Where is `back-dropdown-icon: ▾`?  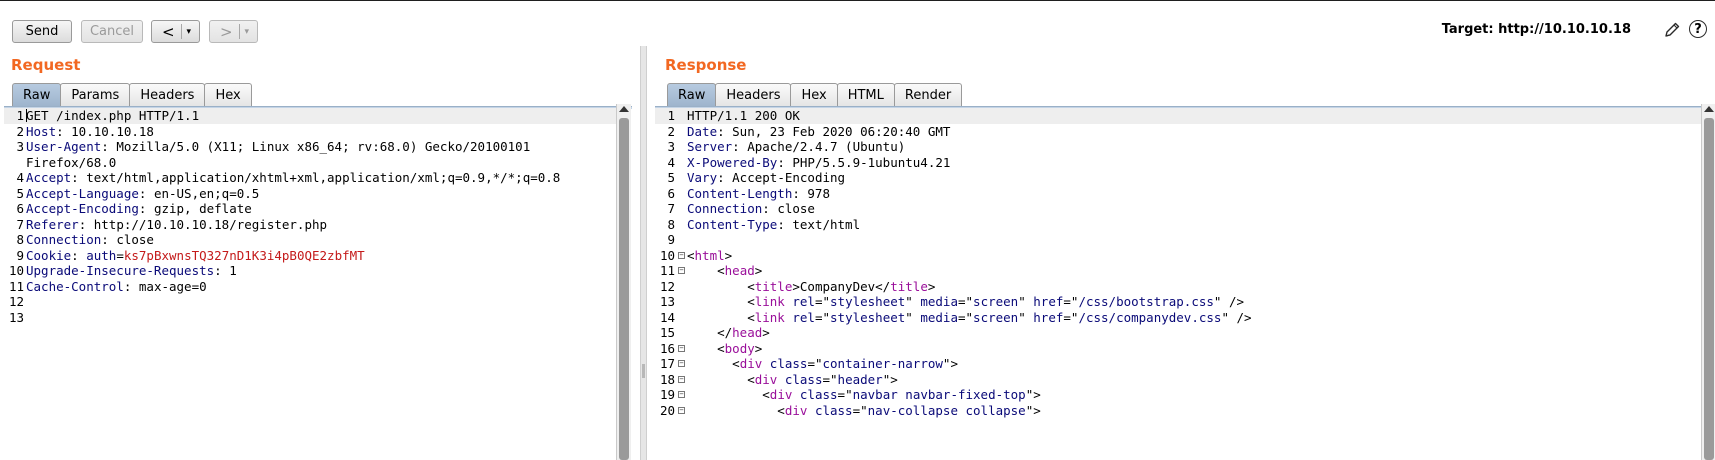
back-dropdown-icon: ▾ is located at coordinates (187, 32).